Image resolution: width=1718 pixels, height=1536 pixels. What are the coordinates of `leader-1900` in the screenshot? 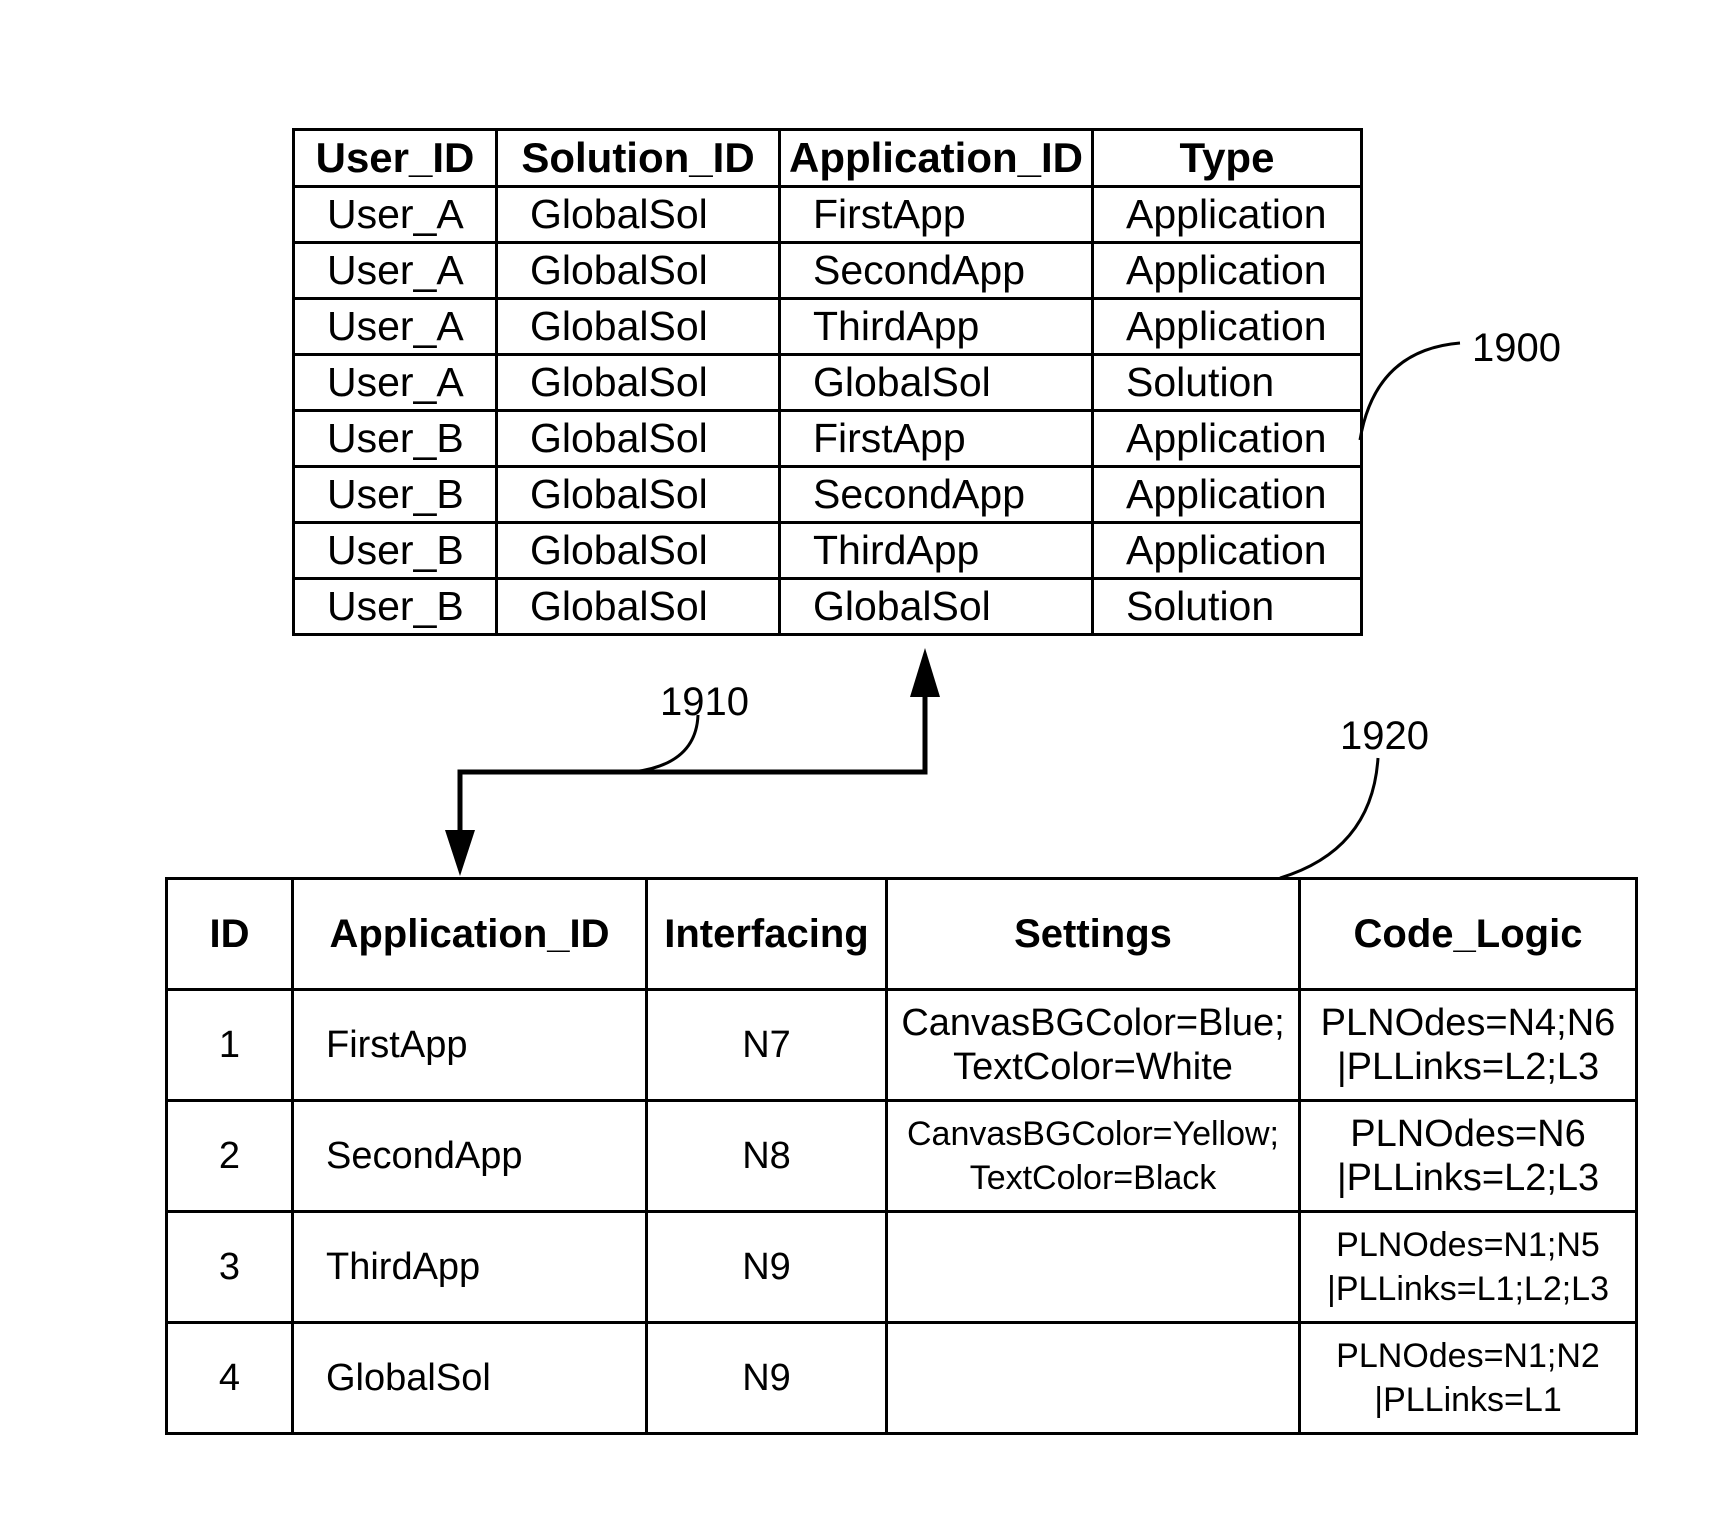 It's located at (1409, 391).